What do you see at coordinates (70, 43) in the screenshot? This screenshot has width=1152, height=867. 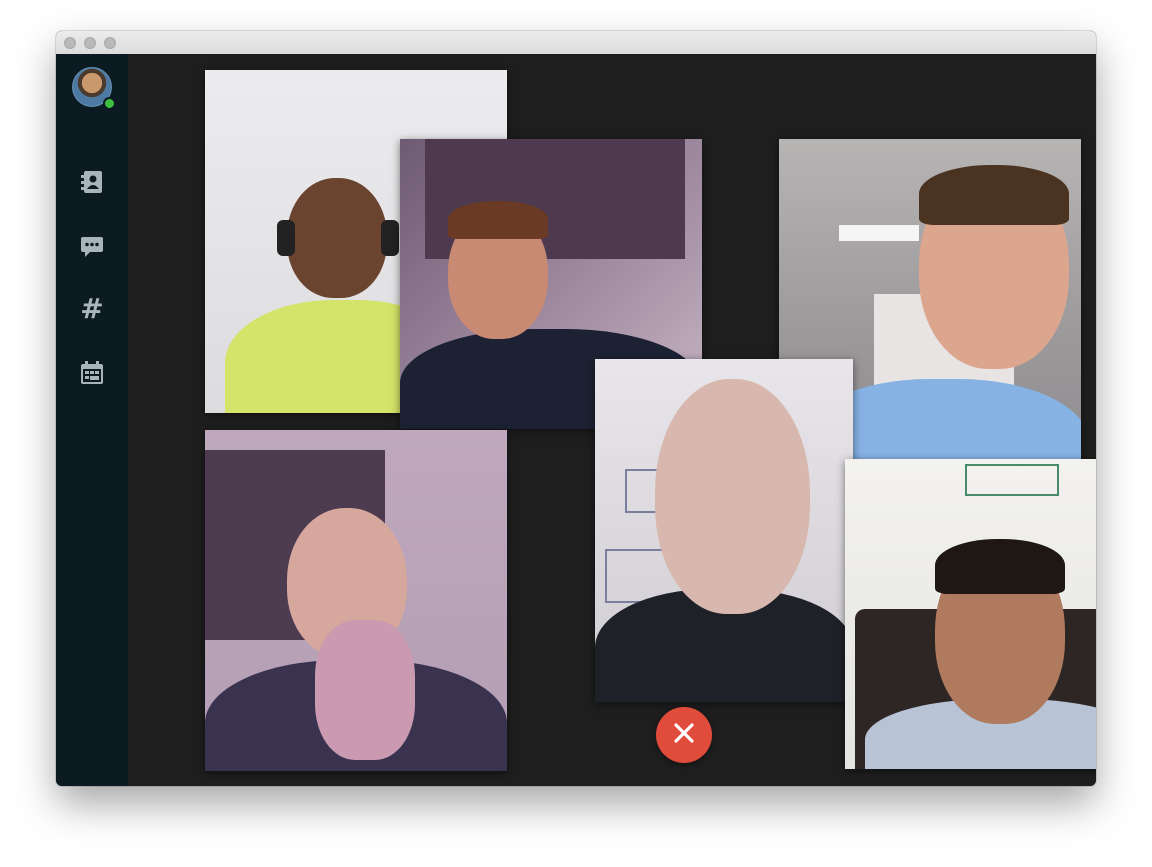 I see `window-close-button` at bounding box center [70, 43].